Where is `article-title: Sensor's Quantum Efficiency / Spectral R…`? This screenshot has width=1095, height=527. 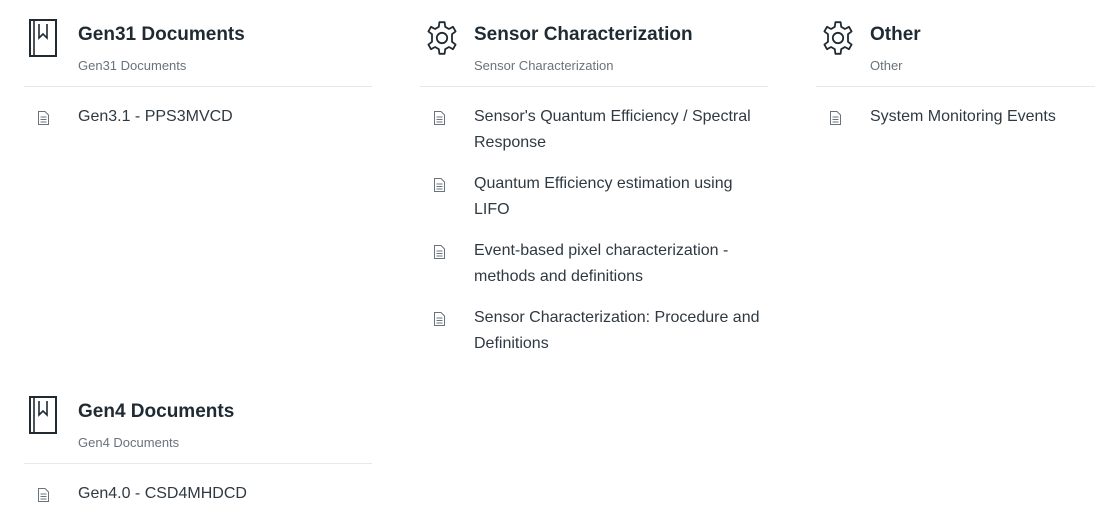 article-title: Sensor's Quantum Efficiency / Spectral R… is located at coordinates (612, 129).